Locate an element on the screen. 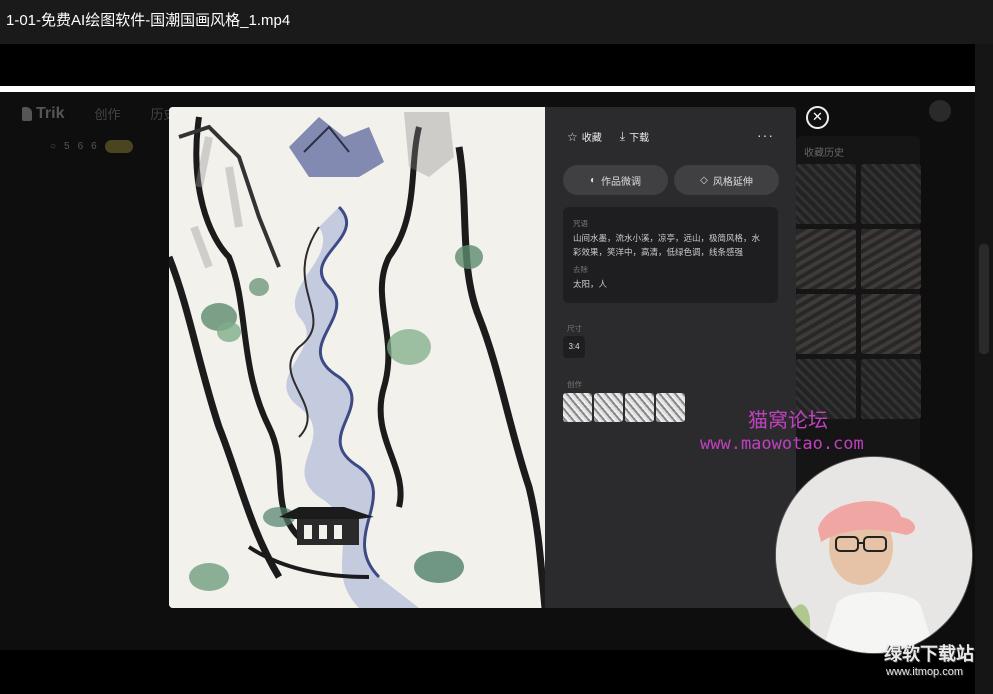 This screenshot has width=993, height=694. prompt-label: 咒语 is located at coordinates (580, 223).